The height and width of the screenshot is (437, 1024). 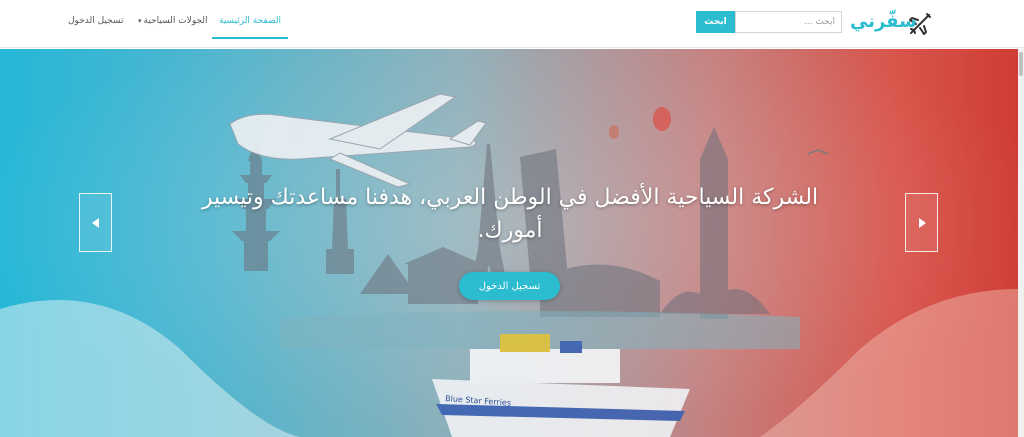 What do you see at coordinates (175, 21) in the screenshot?
I see `nav-tours-label: الجولات السياحية` at bounding box center [175, 21].